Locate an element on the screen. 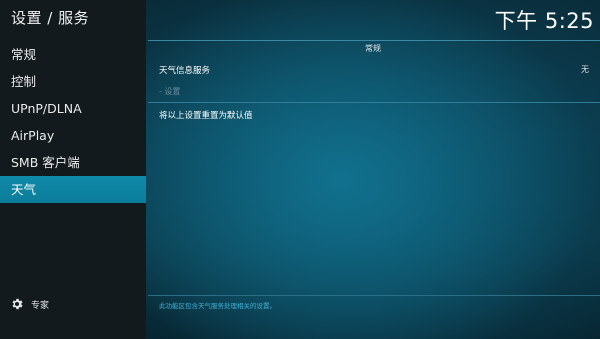  category-list: 常规 控制 UPnP/DLNA AirPlay SMB 客户端 天气 is located at coordinates (73, 122).